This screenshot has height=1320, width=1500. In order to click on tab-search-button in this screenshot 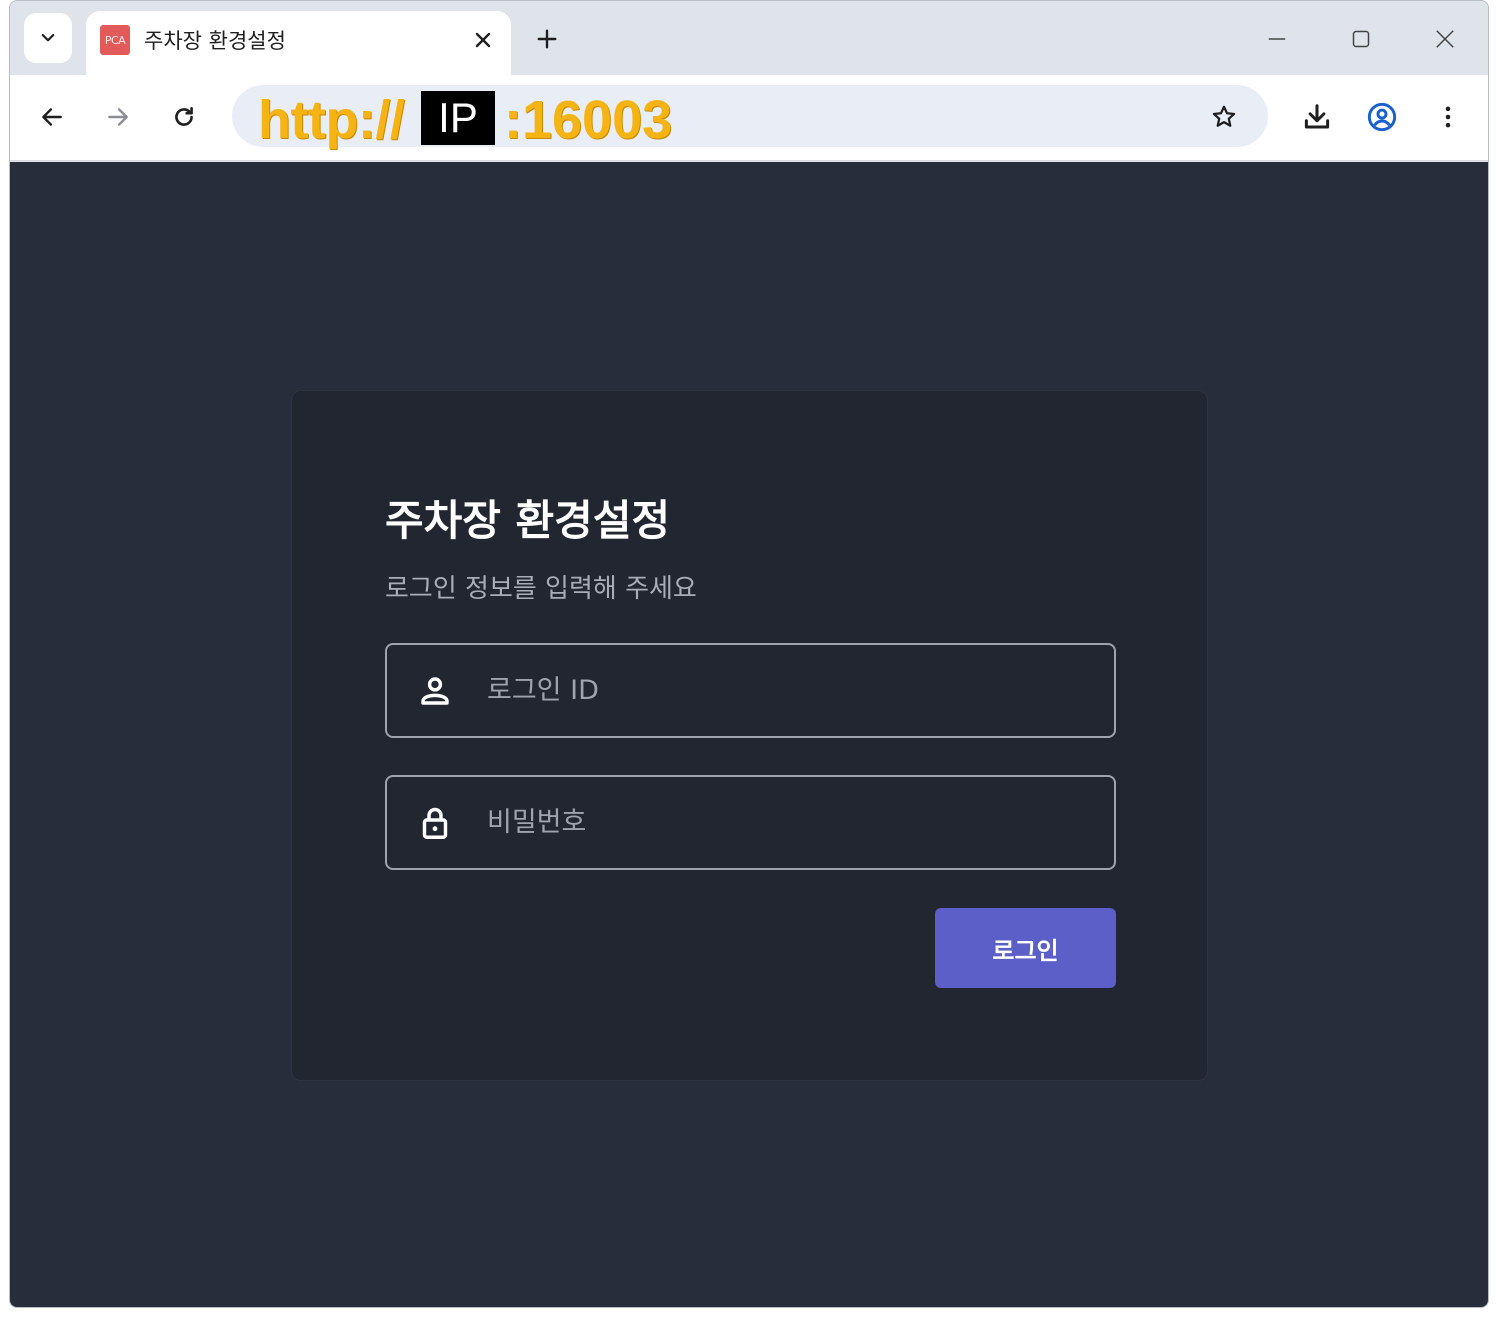, I will do `click(48, 38)`.